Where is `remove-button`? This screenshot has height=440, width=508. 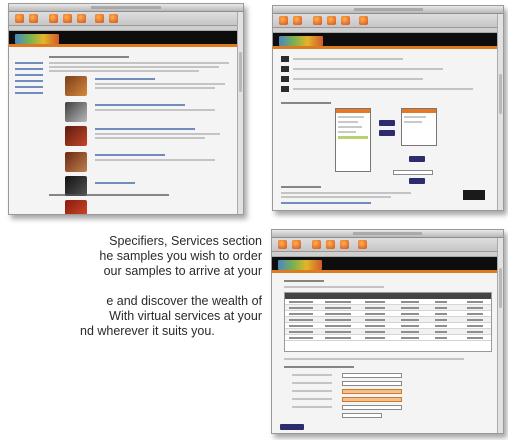 remove-button is located at coordinates (387, 133).